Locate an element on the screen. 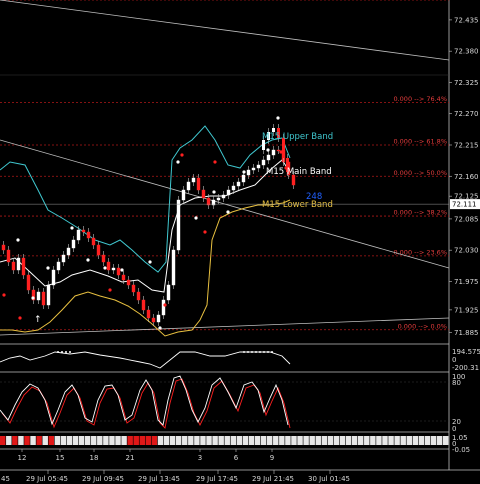 The height and width of the screenshot is (484, 480). price-label: 71.885 is located at coordinates (466, 333).